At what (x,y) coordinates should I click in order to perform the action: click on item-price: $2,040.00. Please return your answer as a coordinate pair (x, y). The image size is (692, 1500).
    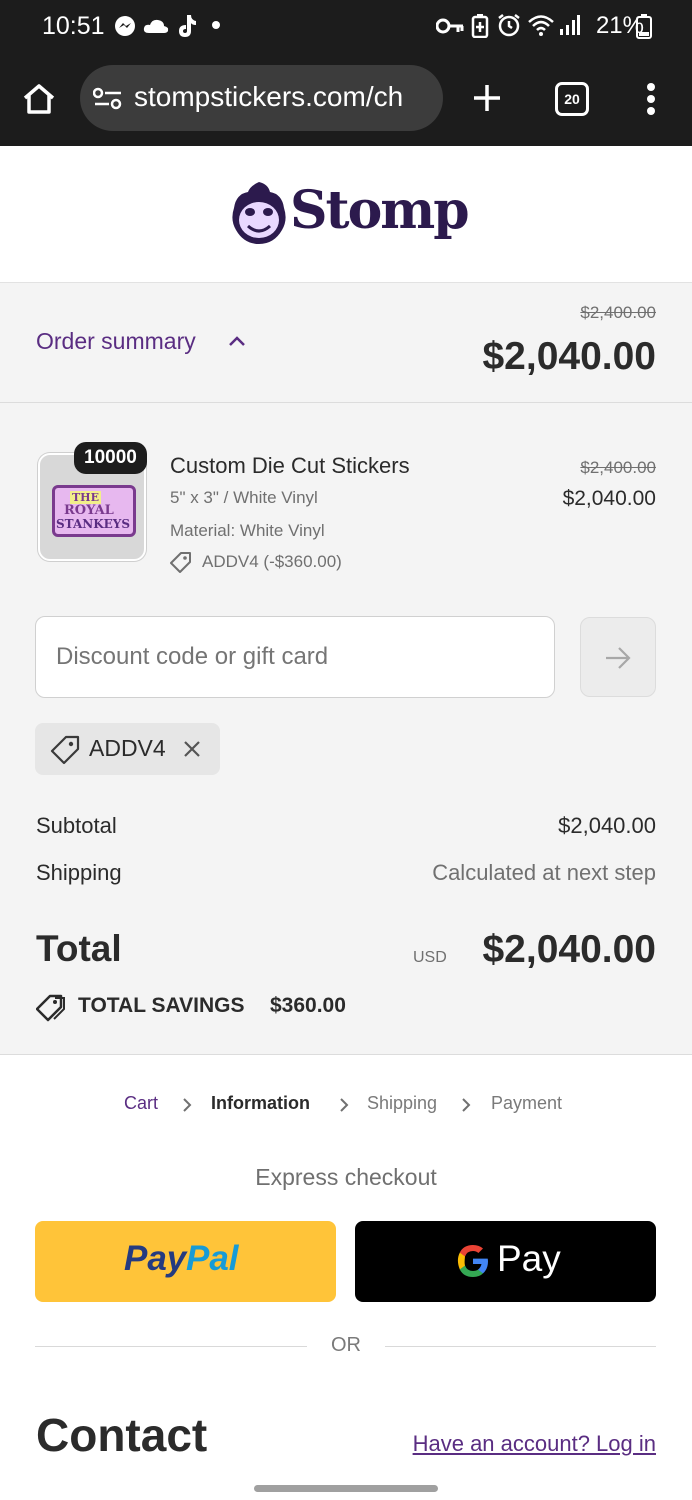
    Looking at the image, I should click on (609, 498).